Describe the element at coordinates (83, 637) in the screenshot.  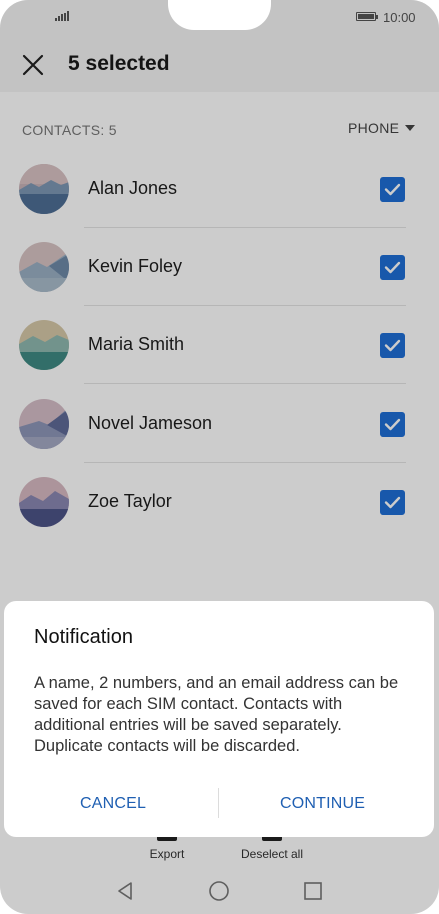
I see `dialog-title: Notification` at that location.